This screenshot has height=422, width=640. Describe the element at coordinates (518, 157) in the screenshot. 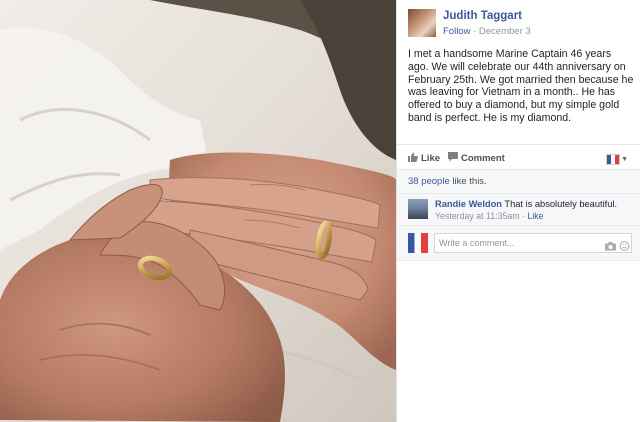

I see `action-bar: Like Comment ▼` at that location.